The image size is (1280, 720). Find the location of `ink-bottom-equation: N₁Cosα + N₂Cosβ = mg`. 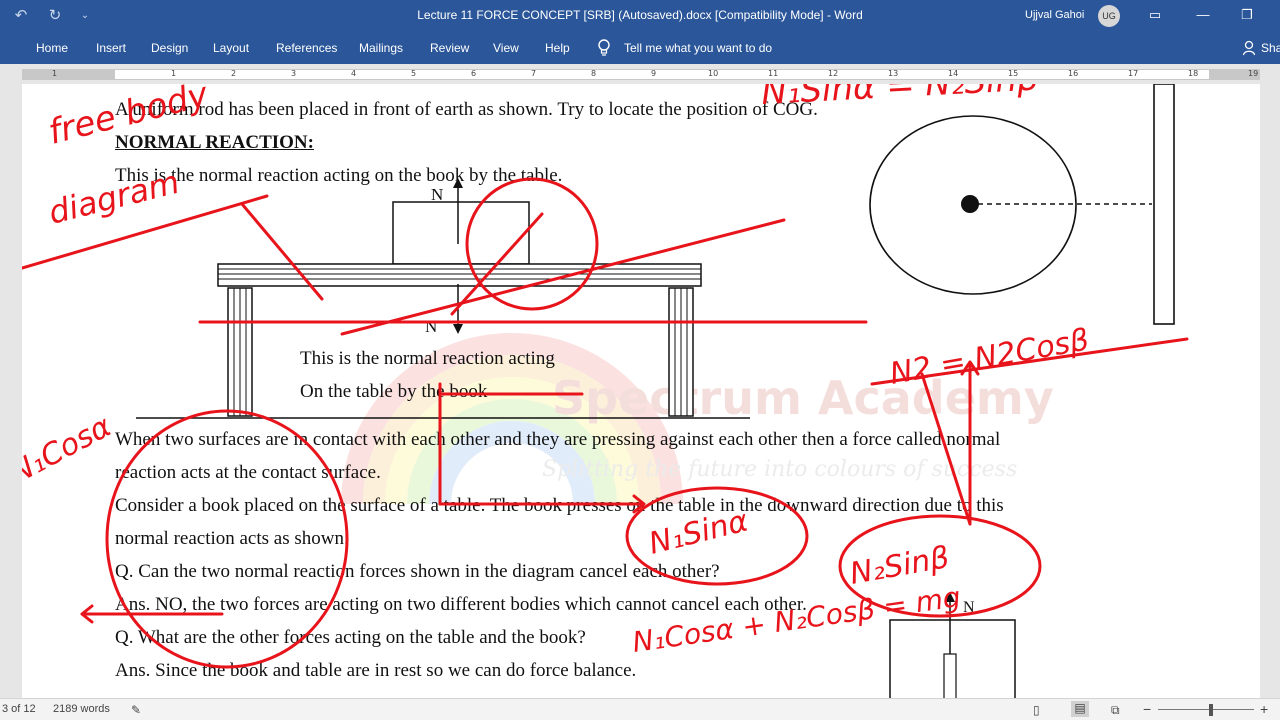

ink-bottom-equation: N₁Cosα + N₂Cosβ = mg is located at coordinates (796, 619).